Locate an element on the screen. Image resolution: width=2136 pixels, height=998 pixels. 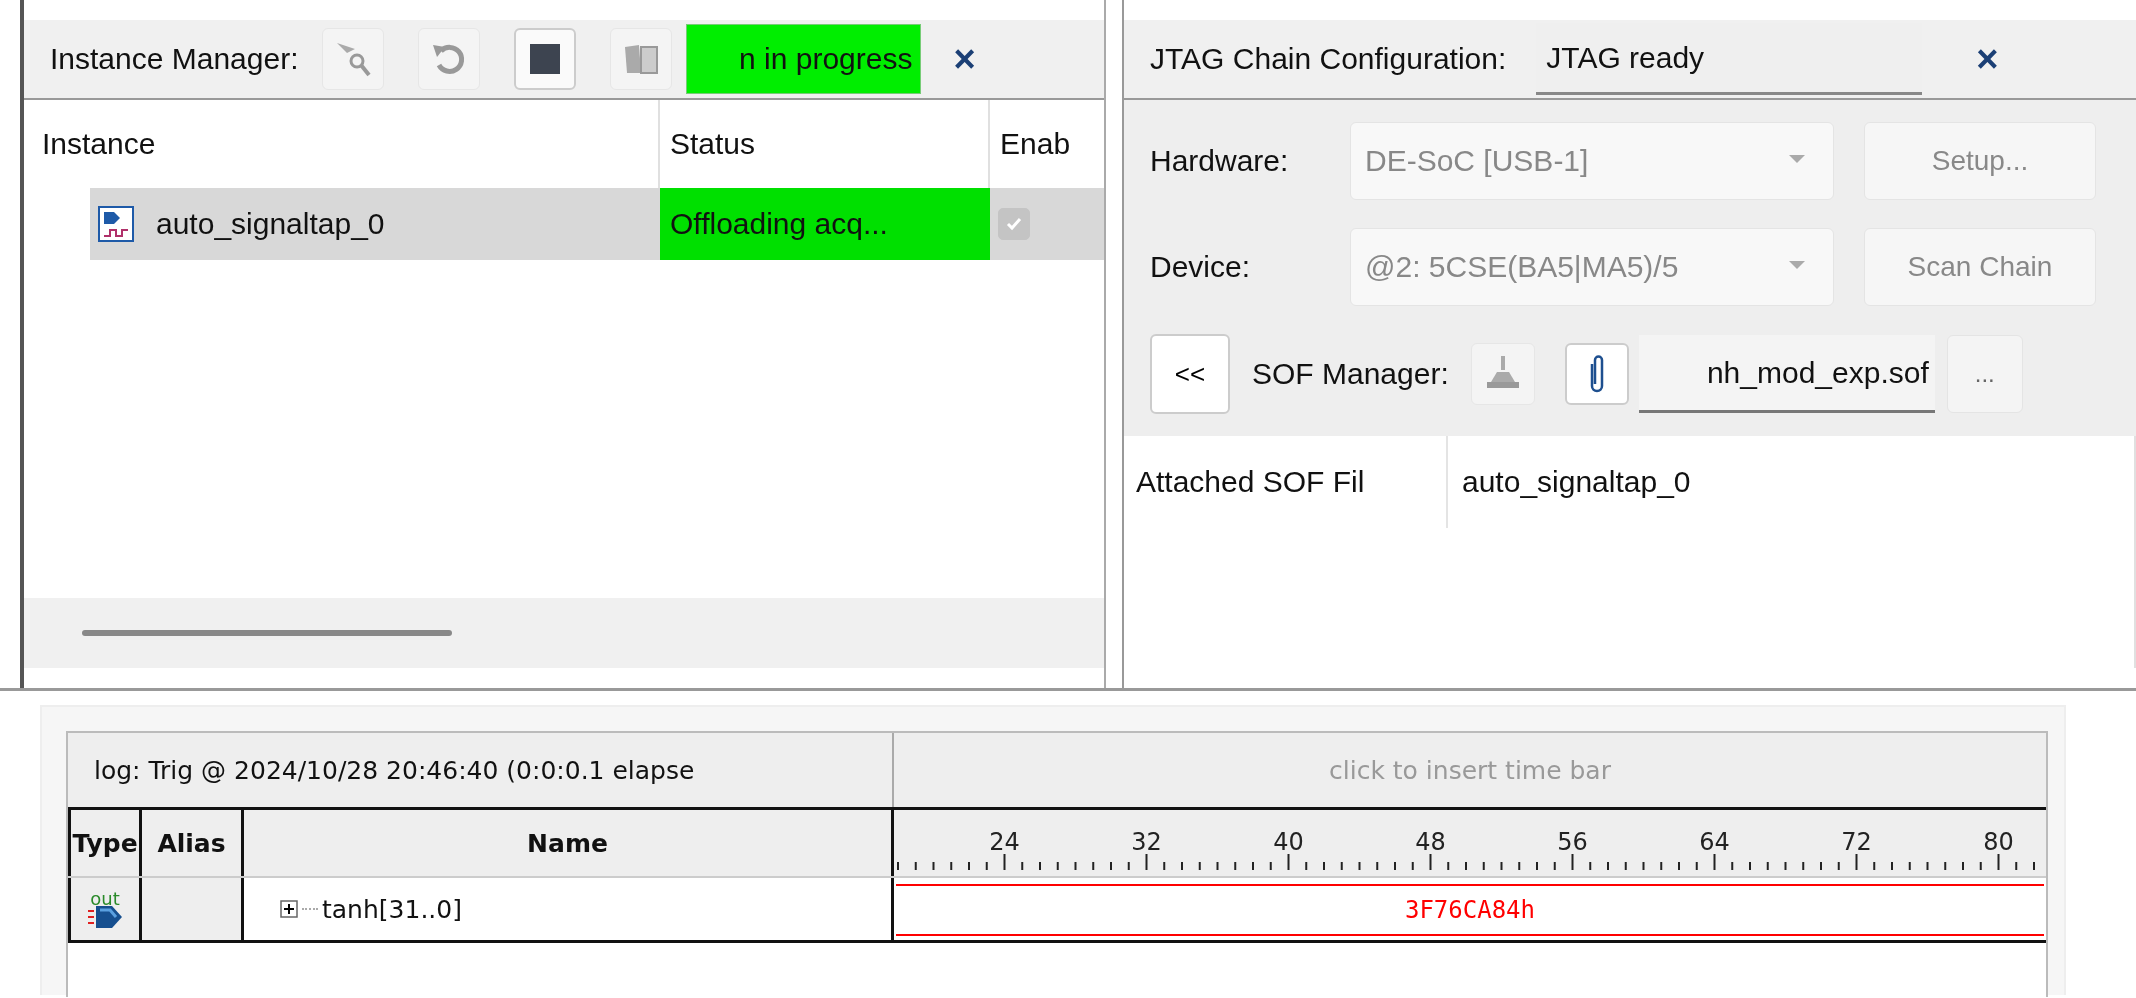
table-cell: Attached SOF Fil is located at coordinates (1286, 482).